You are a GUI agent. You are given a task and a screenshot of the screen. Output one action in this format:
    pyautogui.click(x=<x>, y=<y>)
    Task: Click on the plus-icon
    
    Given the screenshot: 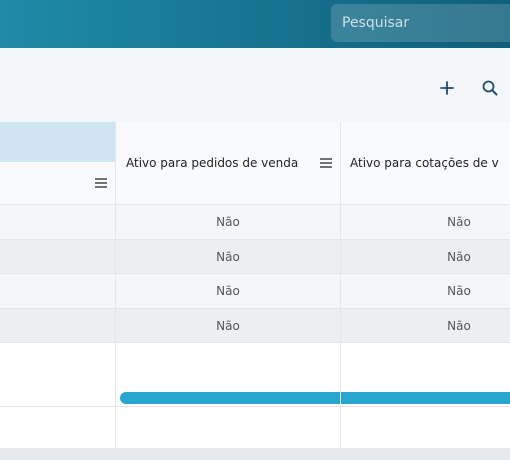 What is the action you would take?
    pyautogui.click(x=447, y=88)
    